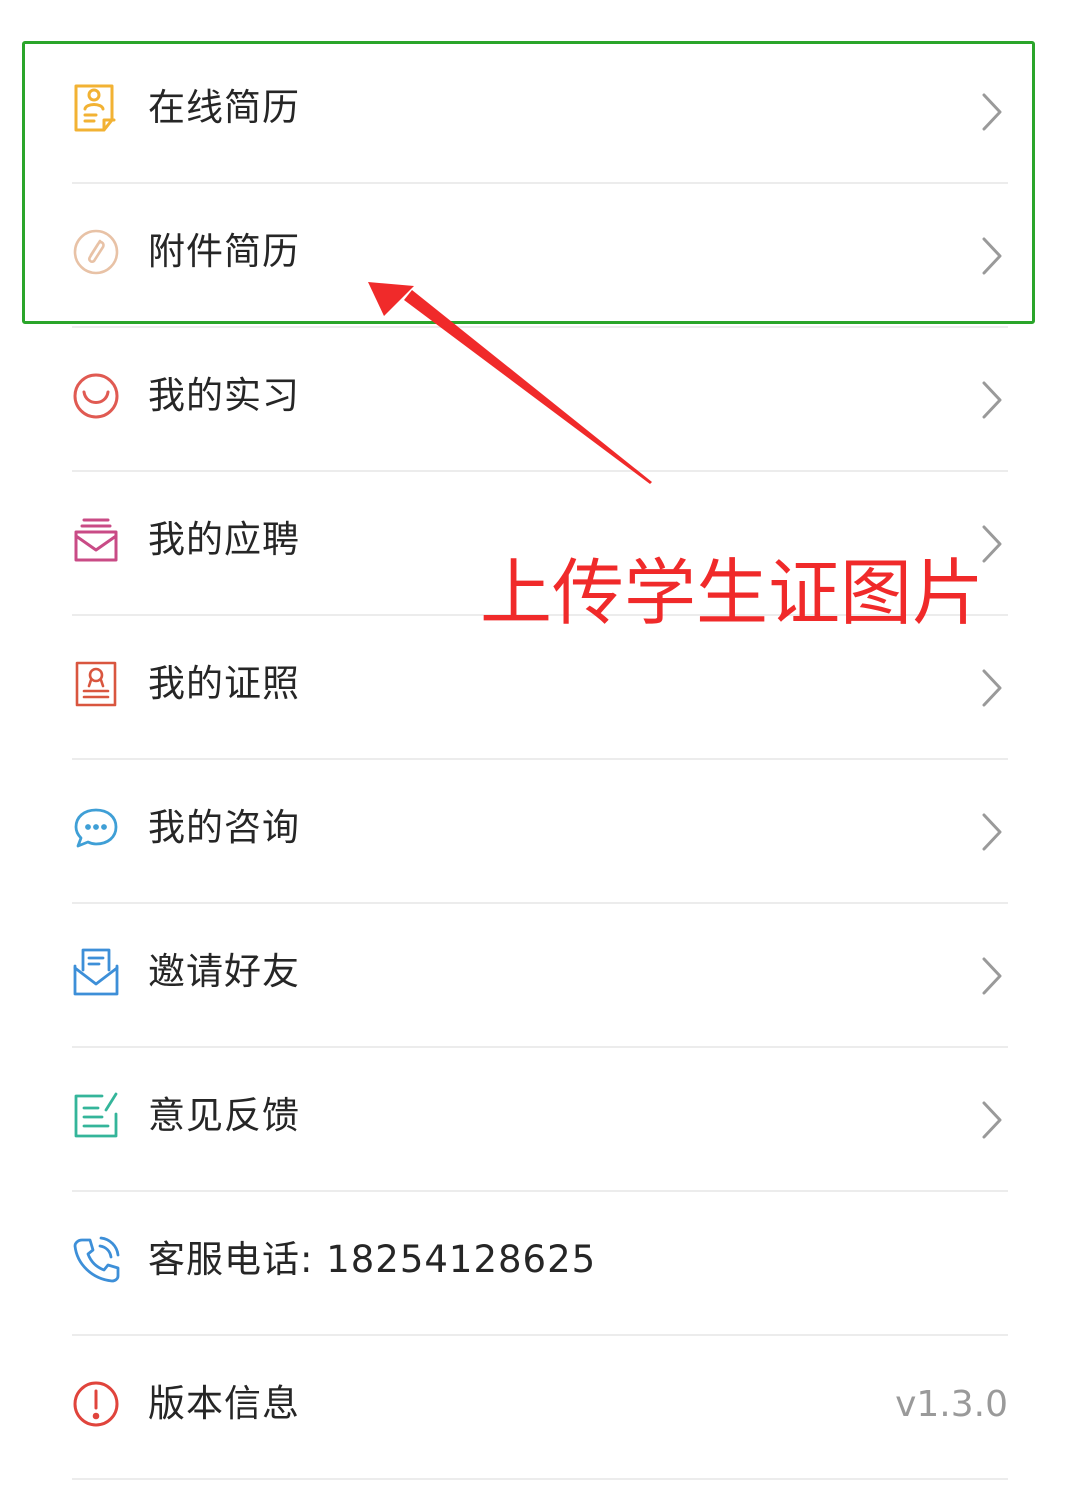 This screenshot has width=1080, height=1507. I want to click on chat-icon, so click(96, 828).